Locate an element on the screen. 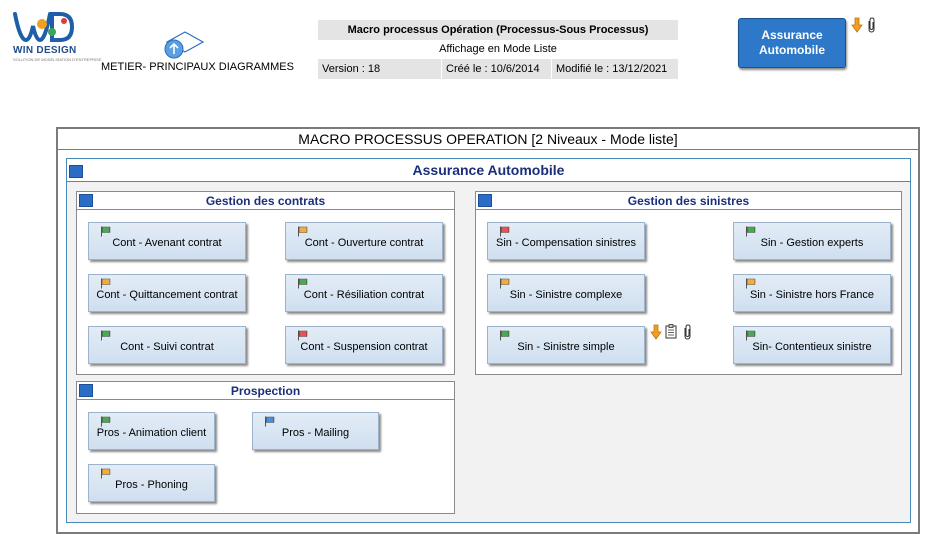  windesign-logo-icon is located at coordinates (43, 27).